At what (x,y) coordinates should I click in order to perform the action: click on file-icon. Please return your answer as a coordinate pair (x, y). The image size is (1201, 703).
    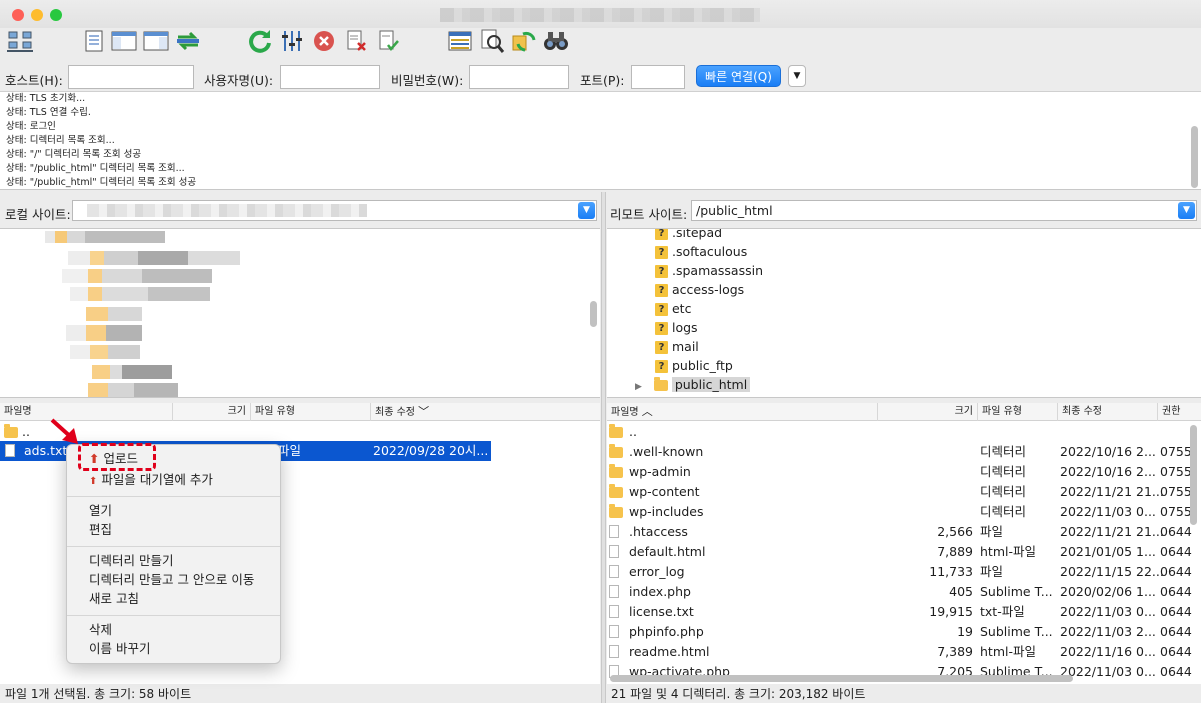
    Looking at the image, I should click on (614, 611).